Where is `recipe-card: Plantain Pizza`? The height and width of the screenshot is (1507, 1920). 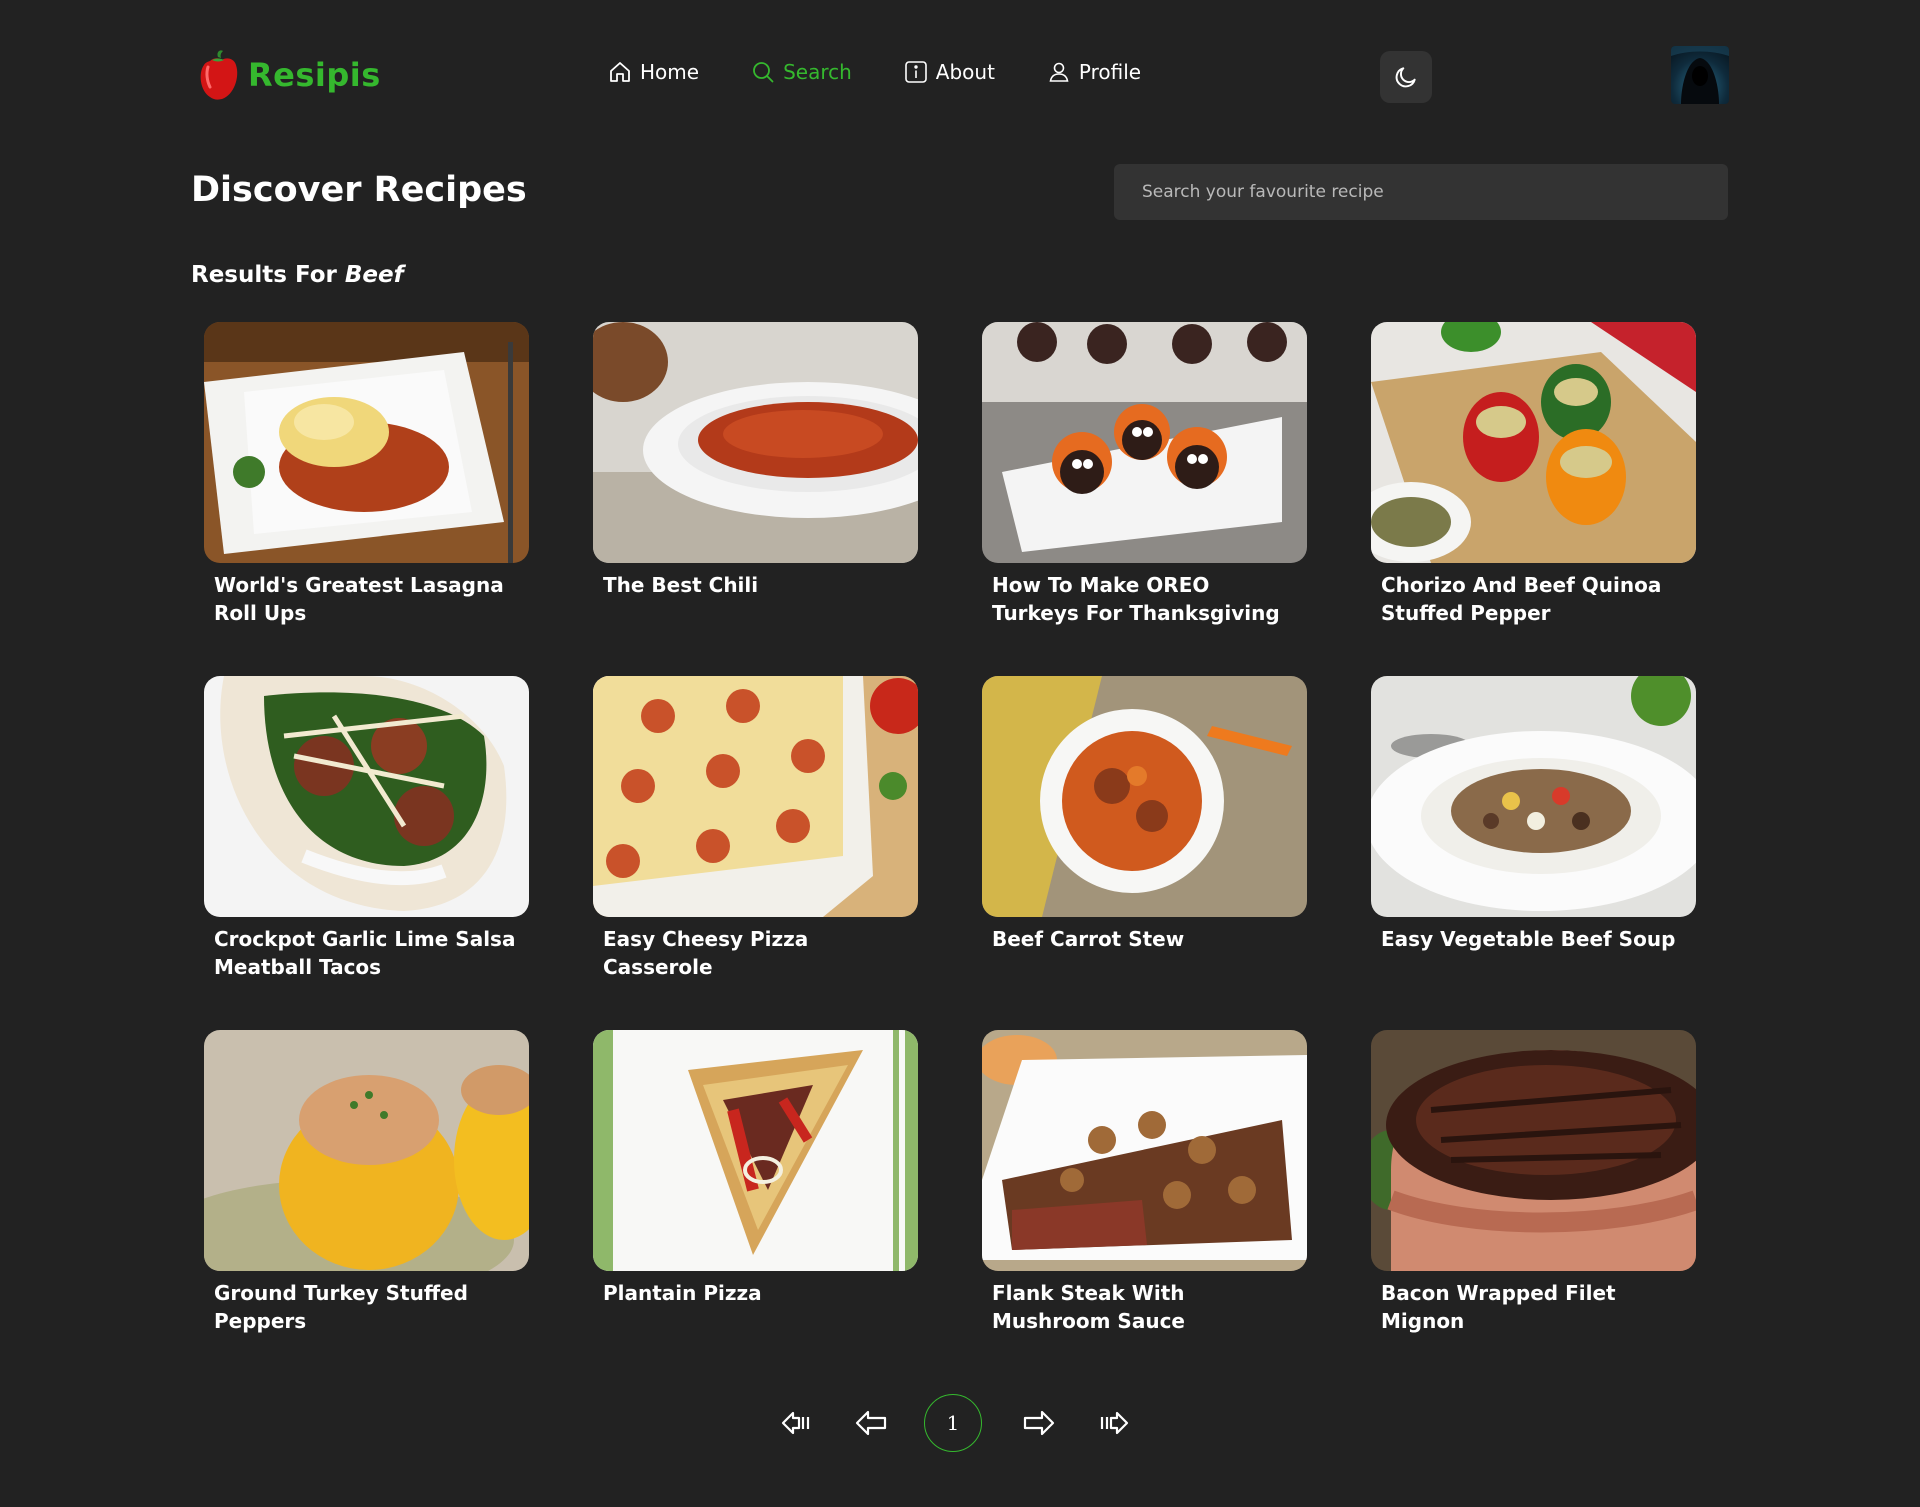
recipe-card: Plantain Pizza is located at coordinates (755, 1207).